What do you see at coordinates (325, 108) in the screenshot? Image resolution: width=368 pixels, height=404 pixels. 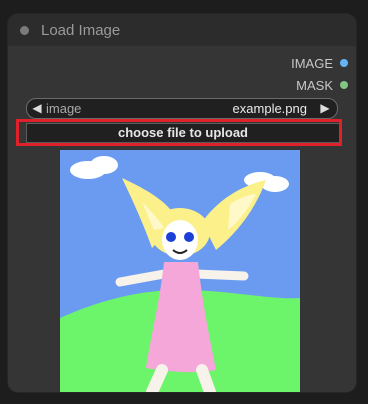 I see `combo-right-arrow-icon: ▶` at bounding box center [325, 108].